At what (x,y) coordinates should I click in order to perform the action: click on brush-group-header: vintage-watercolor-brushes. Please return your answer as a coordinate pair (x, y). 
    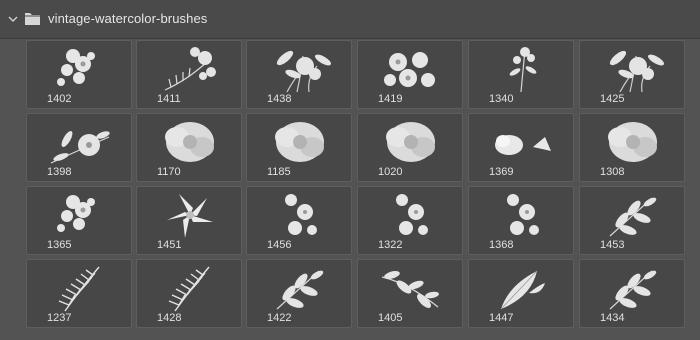
    Looking at the image, I should click on (350, 19).